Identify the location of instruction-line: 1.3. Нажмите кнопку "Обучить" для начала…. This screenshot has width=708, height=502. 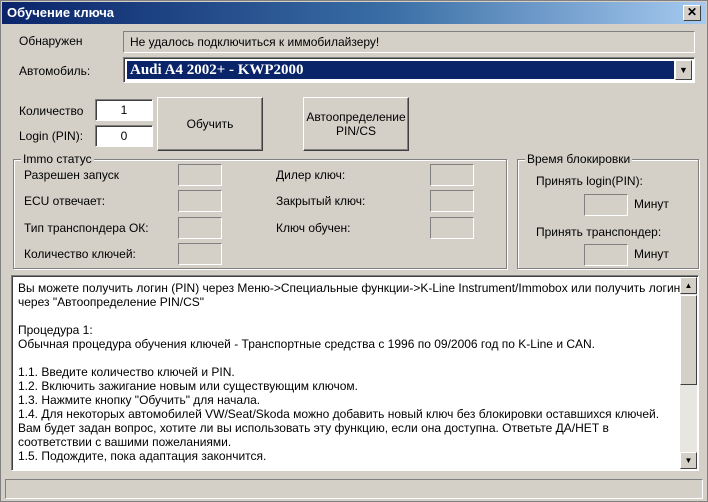
(139, 400).